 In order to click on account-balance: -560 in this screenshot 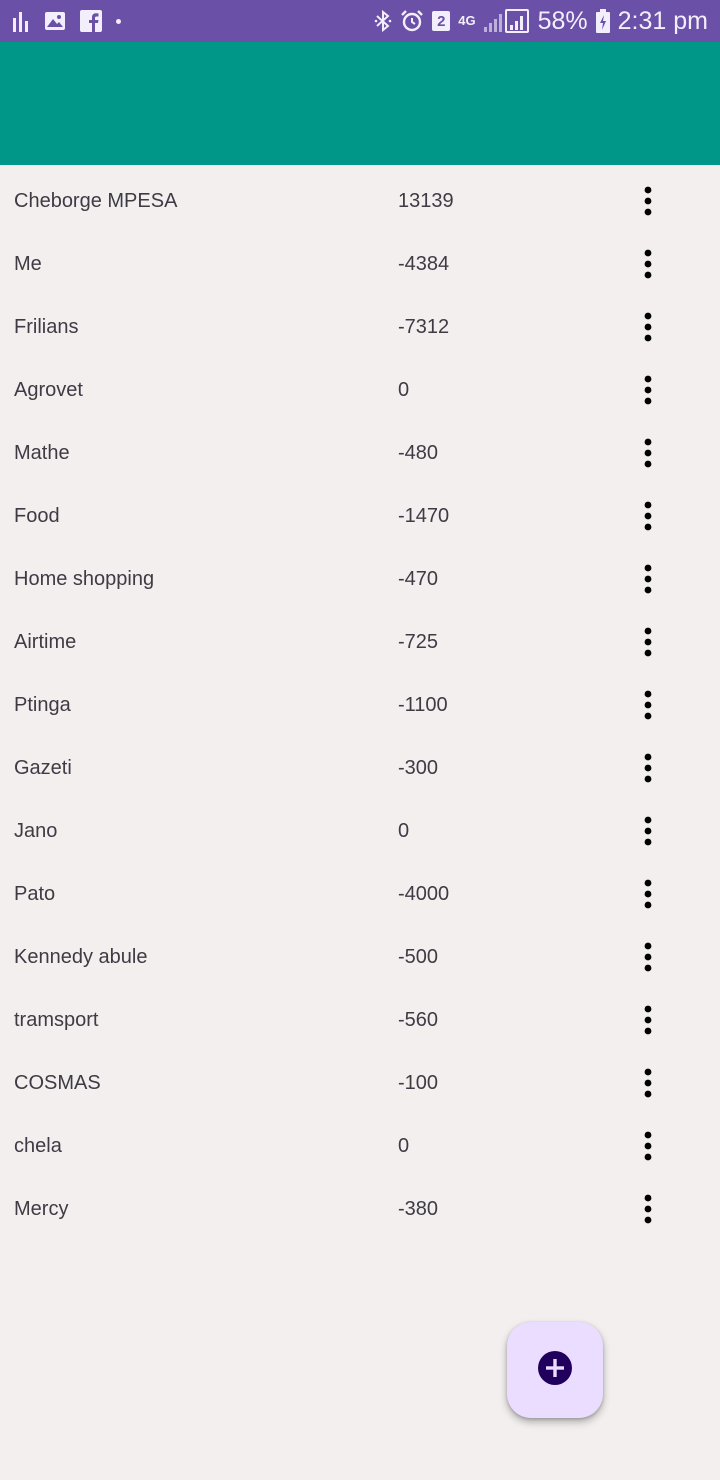, I will do `click(418, 1020)`.